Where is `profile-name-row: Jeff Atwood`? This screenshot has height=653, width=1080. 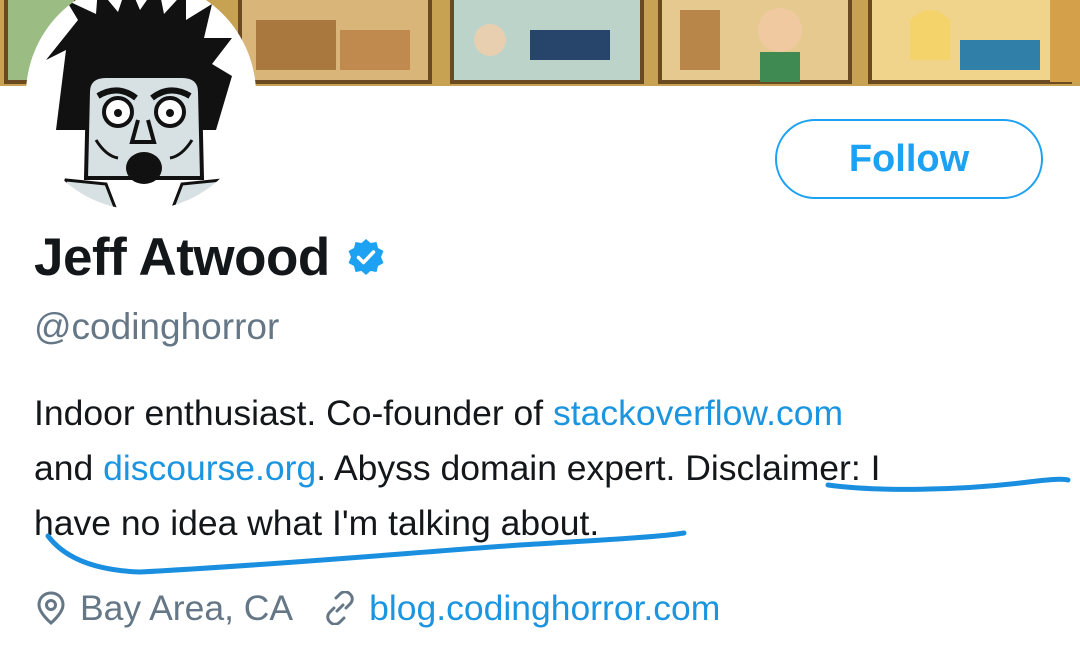
profile-name-row: Jeff Atwood is located at coordinates (210, 257).